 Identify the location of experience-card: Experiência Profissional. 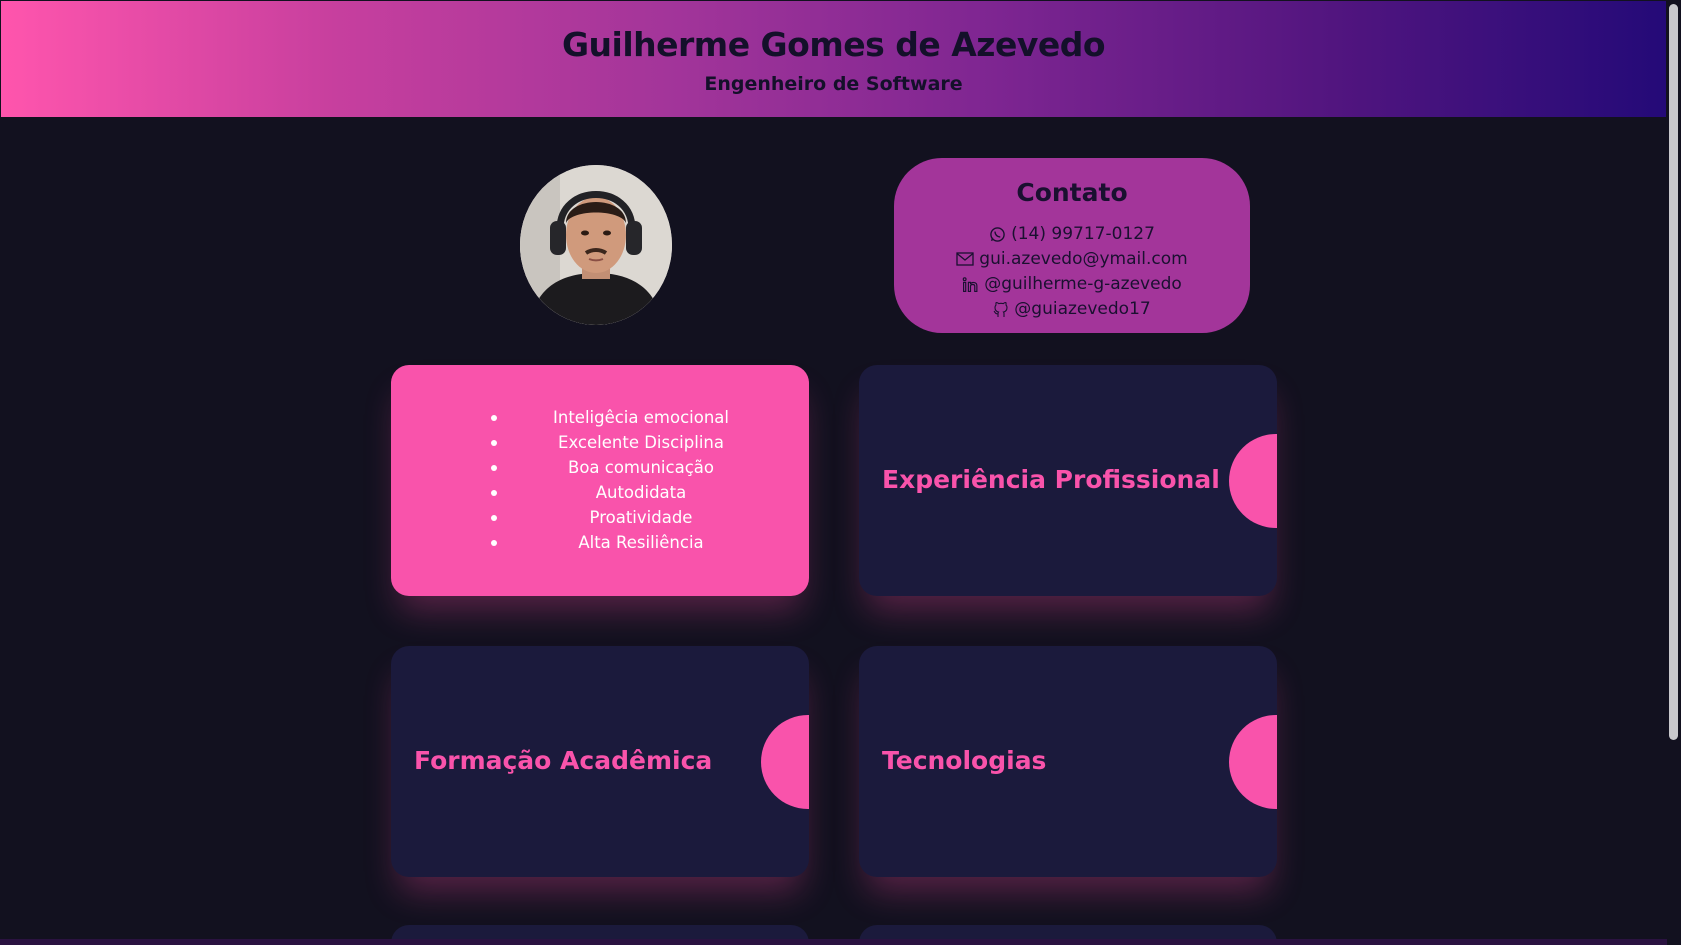
(1068, 480).